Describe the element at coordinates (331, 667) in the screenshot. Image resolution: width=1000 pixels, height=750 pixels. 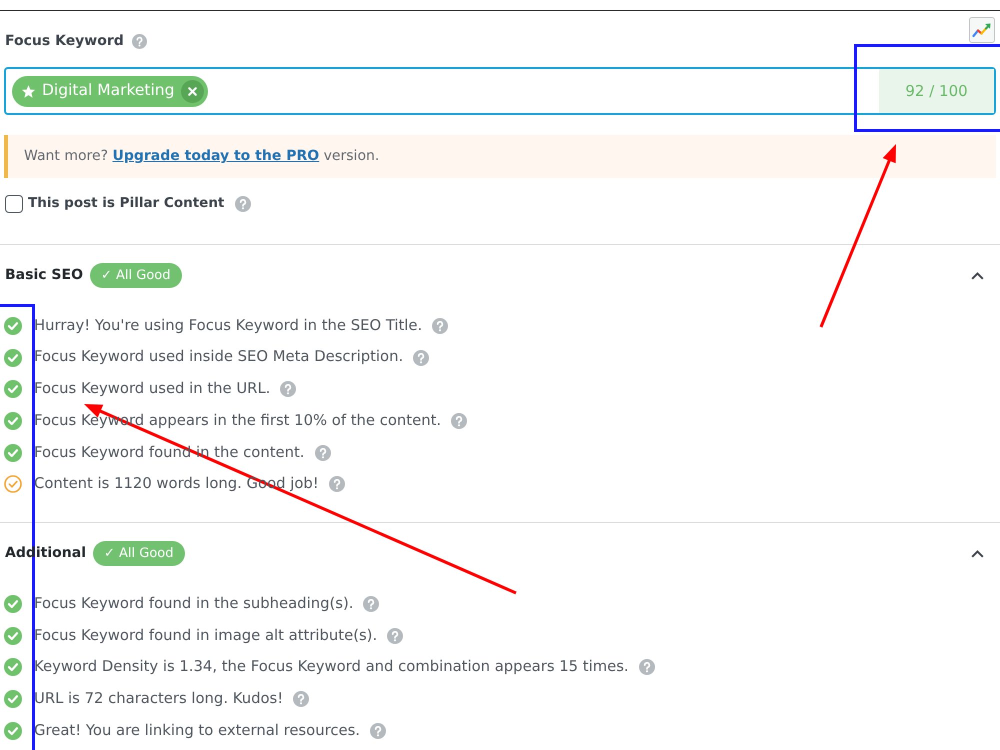
I see `check-result-text: Keyword Density is 1.34, the Focus Keyword and combination appears 15 times.` at that location.